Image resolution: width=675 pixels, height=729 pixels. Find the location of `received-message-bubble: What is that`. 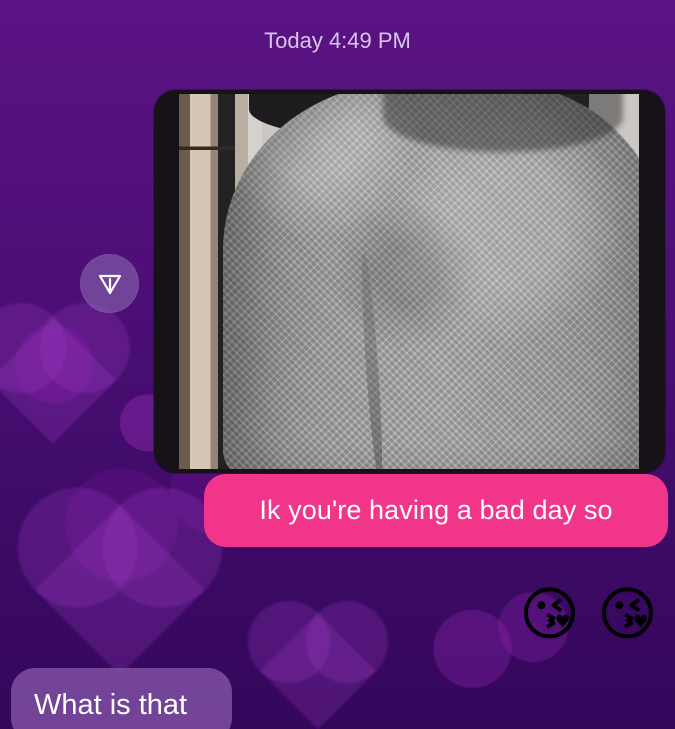

received-message-bubble: What is that is located at coordinates (121, 698).